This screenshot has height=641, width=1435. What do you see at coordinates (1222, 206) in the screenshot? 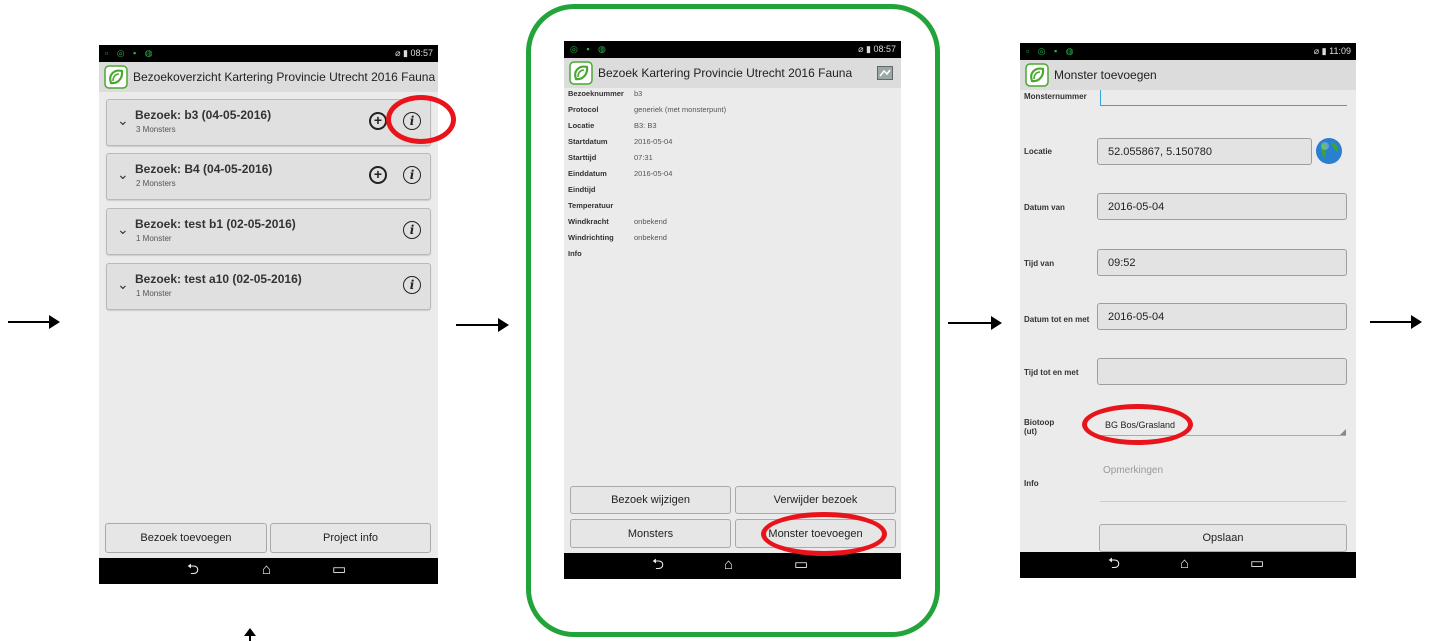
I see `date-from-field: 2016-05-04` at bounding box center [1222, 206].